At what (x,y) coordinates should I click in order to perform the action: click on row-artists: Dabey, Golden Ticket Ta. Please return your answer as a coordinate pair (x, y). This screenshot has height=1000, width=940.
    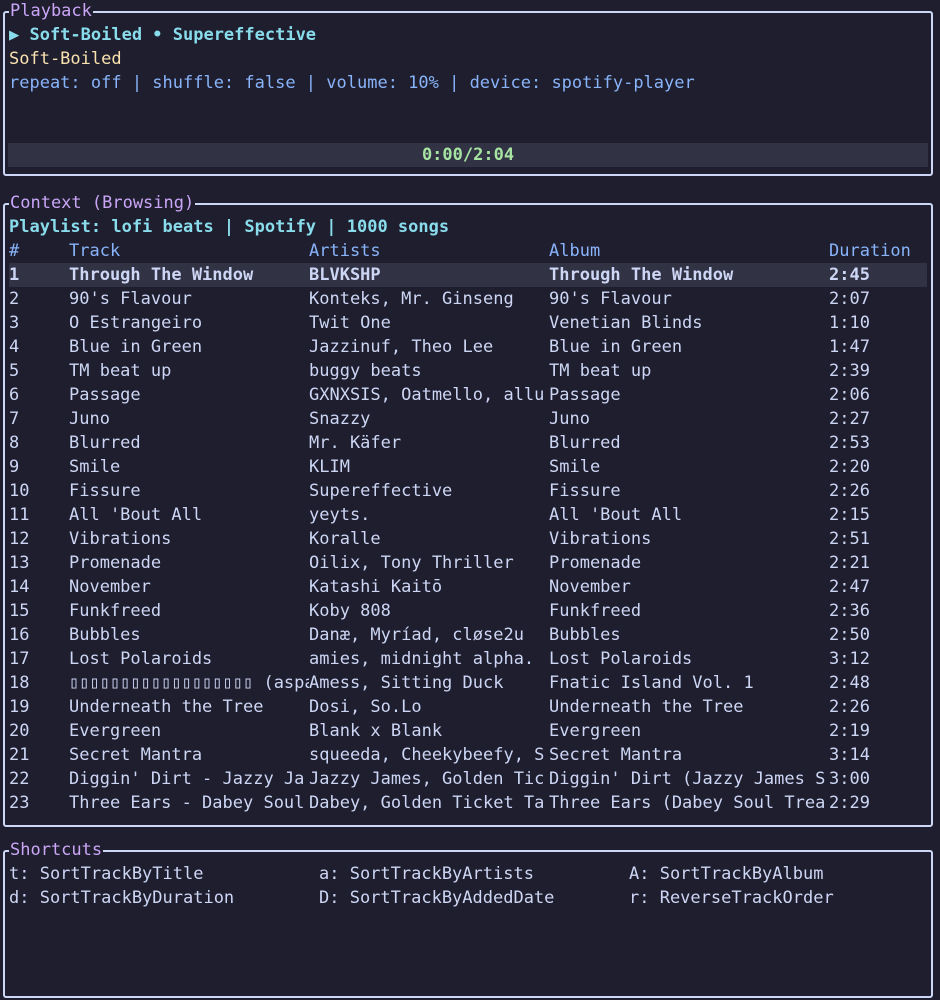
    Looking at the image, I should click on (427, 803).